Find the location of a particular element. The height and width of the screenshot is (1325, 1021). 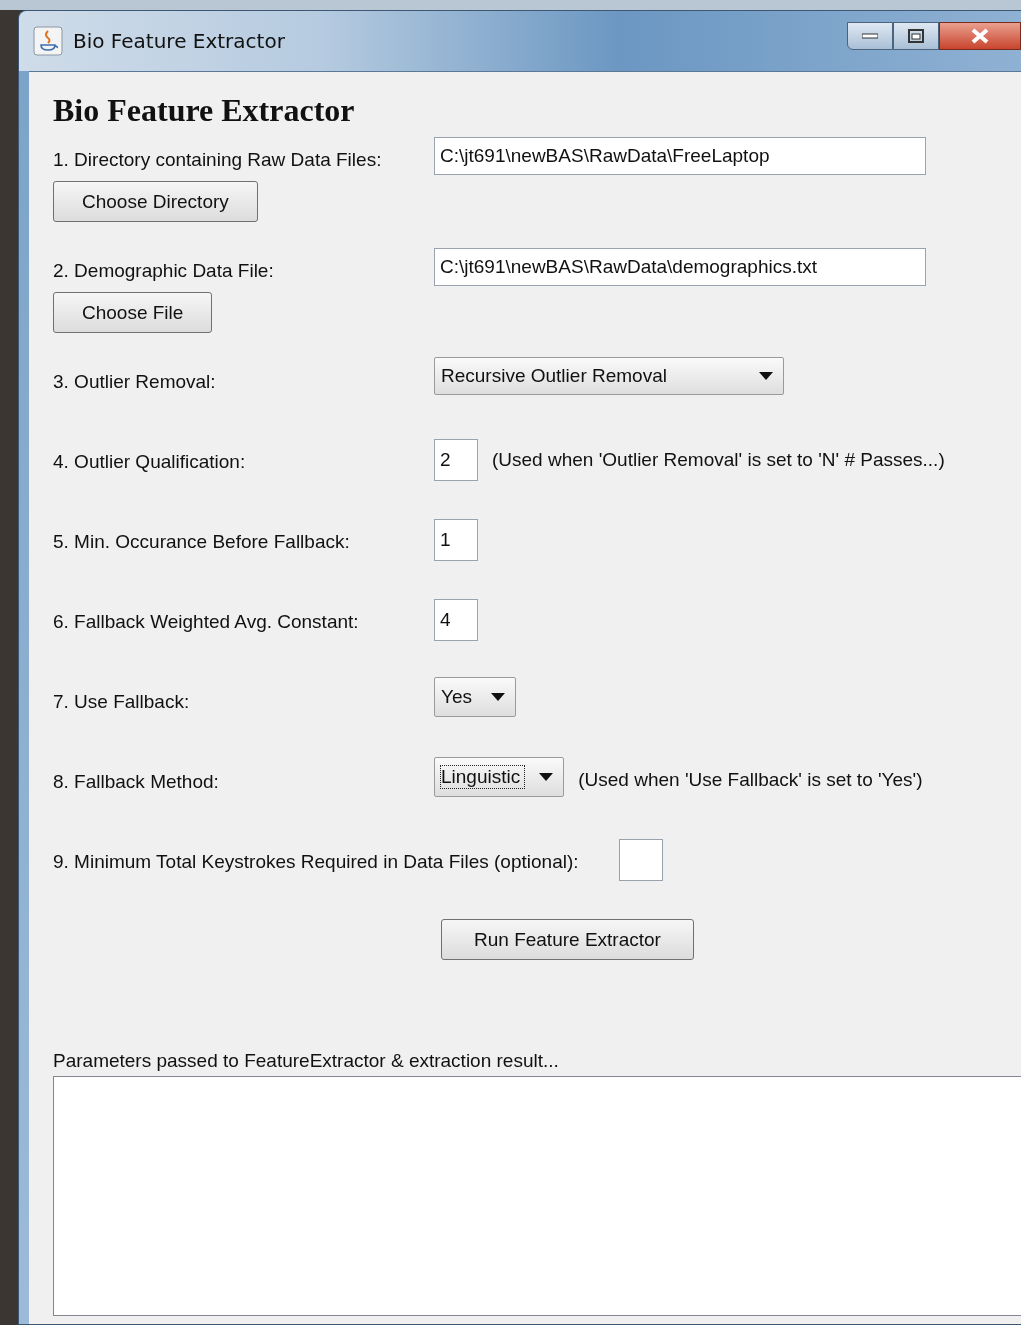

run-button: Run Feature Extractor is located at coordinates (567, 939).